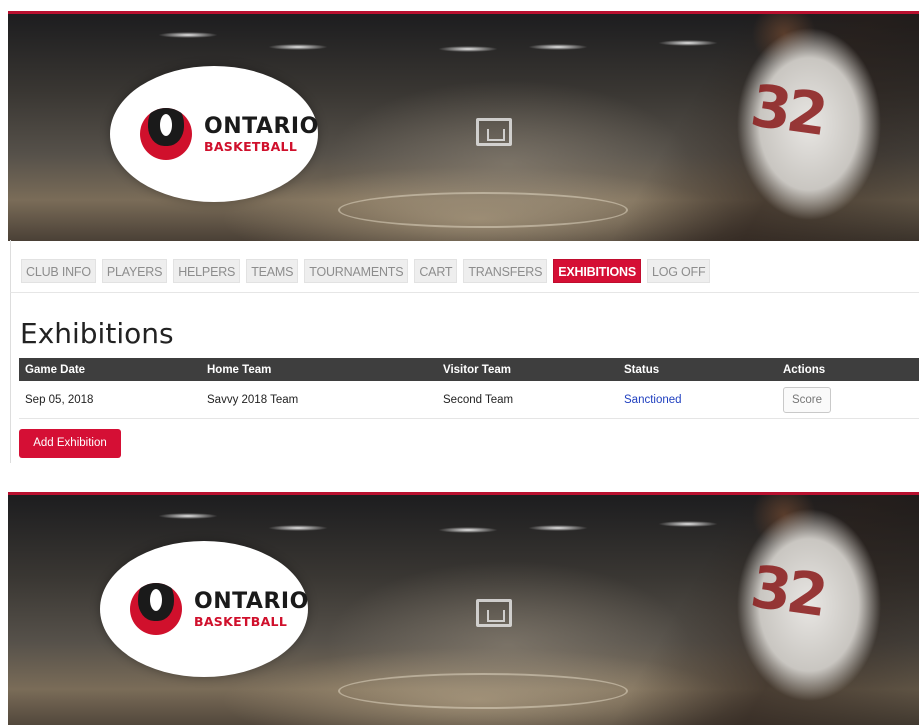 The height and width of the screenshot is (725, 919). I want to click on nav-helpers: HELPERS, so click(207, 271).